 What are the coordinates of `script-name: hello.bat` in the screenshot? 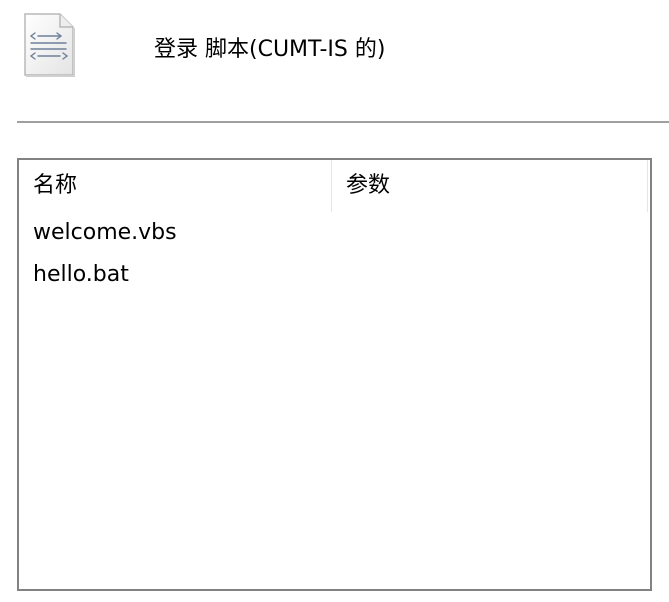 It's located at (81, 274).